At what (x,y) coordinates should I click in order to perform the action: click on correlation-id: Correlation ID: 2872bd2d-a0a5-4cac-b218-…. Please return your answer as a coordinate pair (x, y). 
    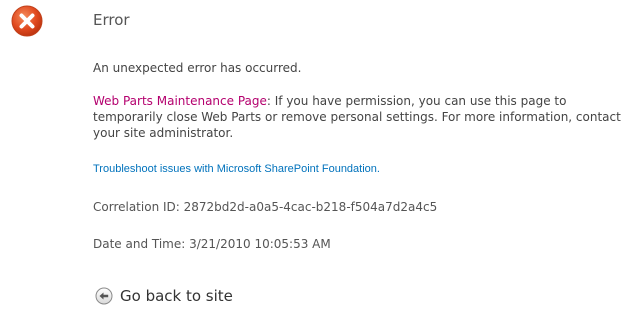
    Looking at the image, I should click on (265, 207).